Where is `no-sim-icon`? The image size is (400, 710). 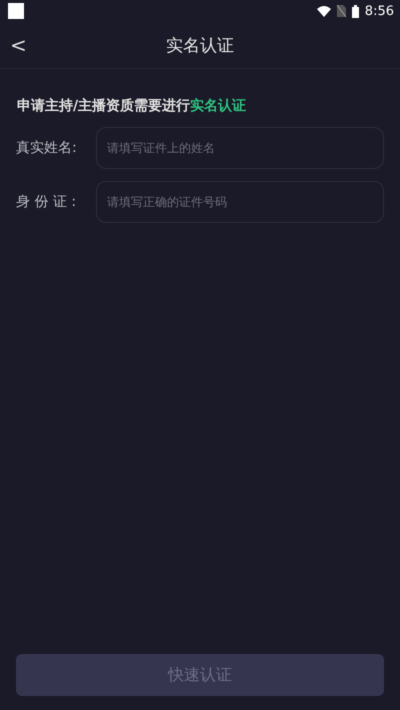
no-sim-icon is located at coordinates (341, 11).